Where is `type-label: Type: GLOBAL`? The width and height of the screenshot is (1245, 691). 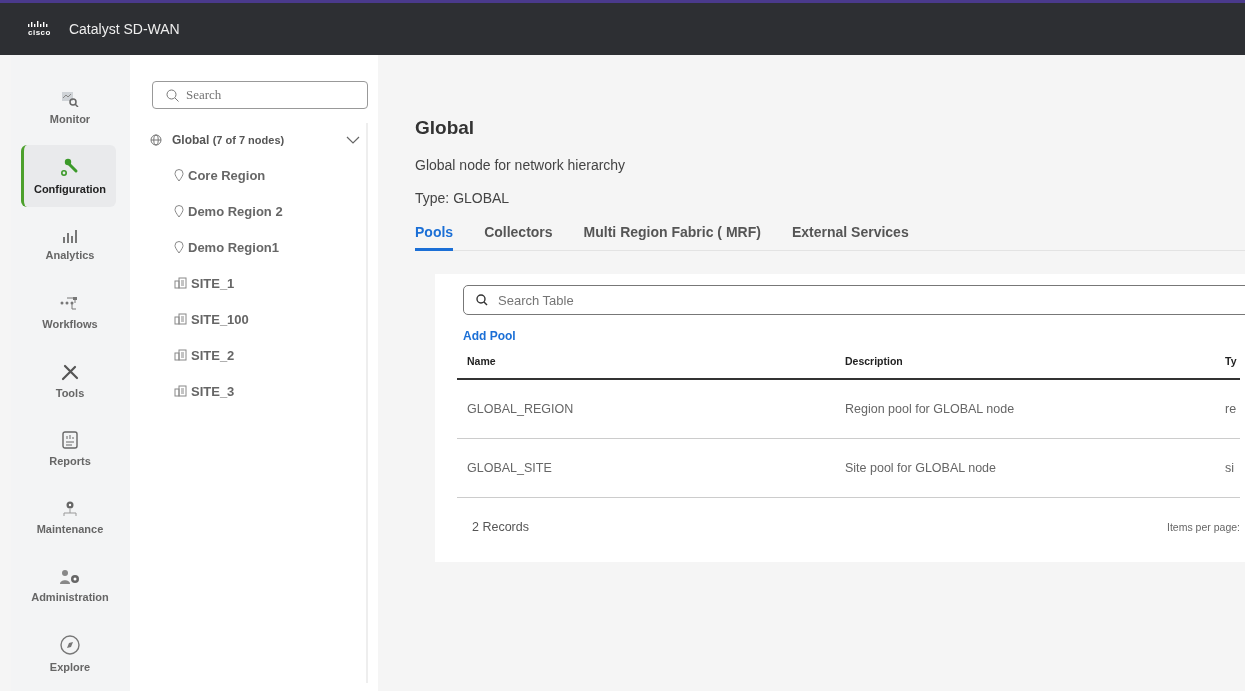 type-label: Type: GLOBAL is located at coordinates (463, 198).